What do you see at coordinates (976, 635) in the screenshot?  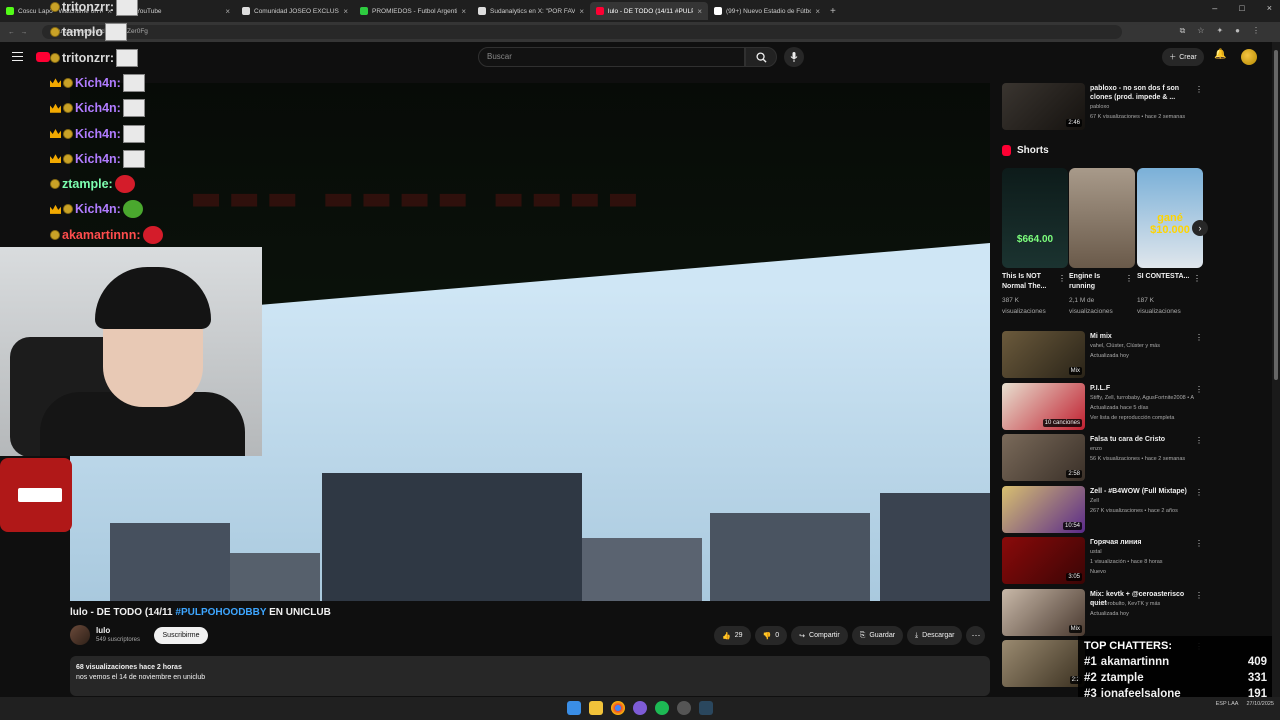 I see `more-actions-icon: ⋯` at bounding box center [976, 635].